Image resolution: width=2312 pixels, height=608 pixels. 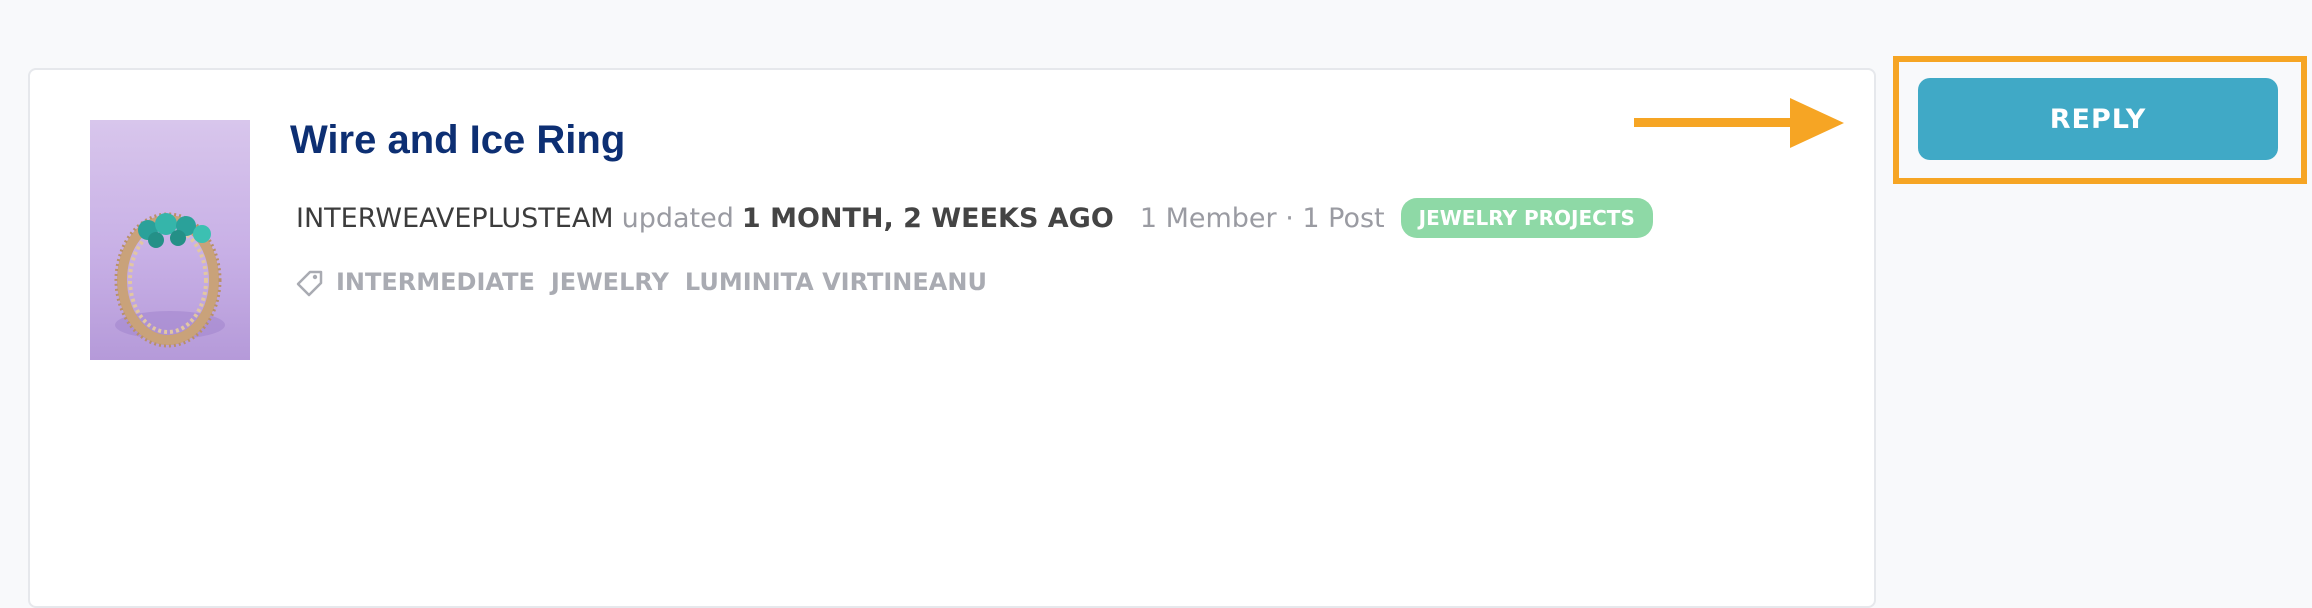 What do you see at coordinates (169, 280) in the screenshot?
I see `ring-image` at bounding box center [169, 280].